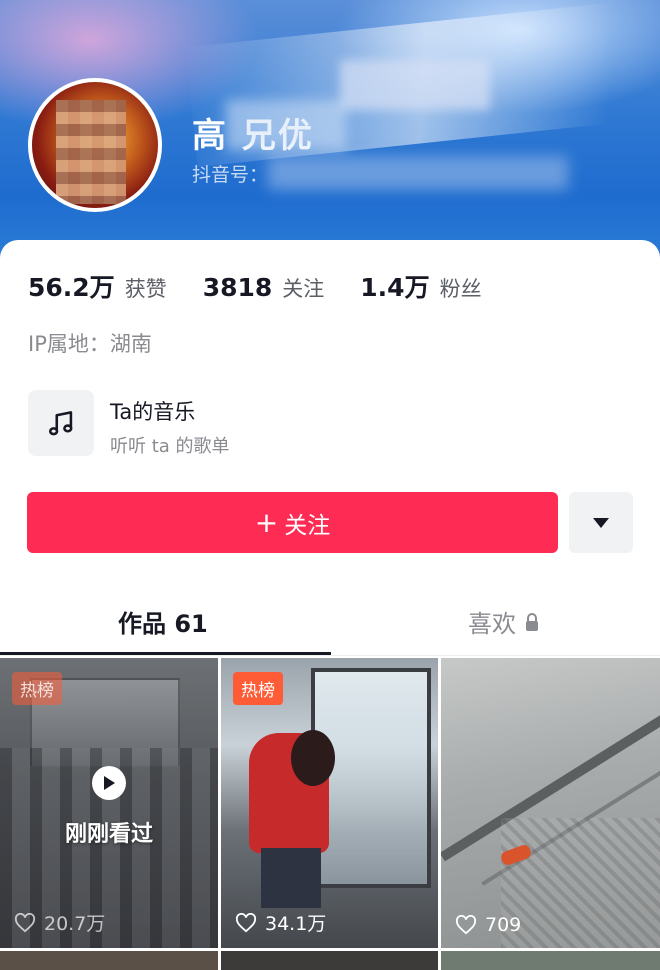 The image size is (660, 970). What do you see at coordinates (237, 287) in the screenshot?
I see `stat-following-value: 3818` at bounding box center [237, 287].